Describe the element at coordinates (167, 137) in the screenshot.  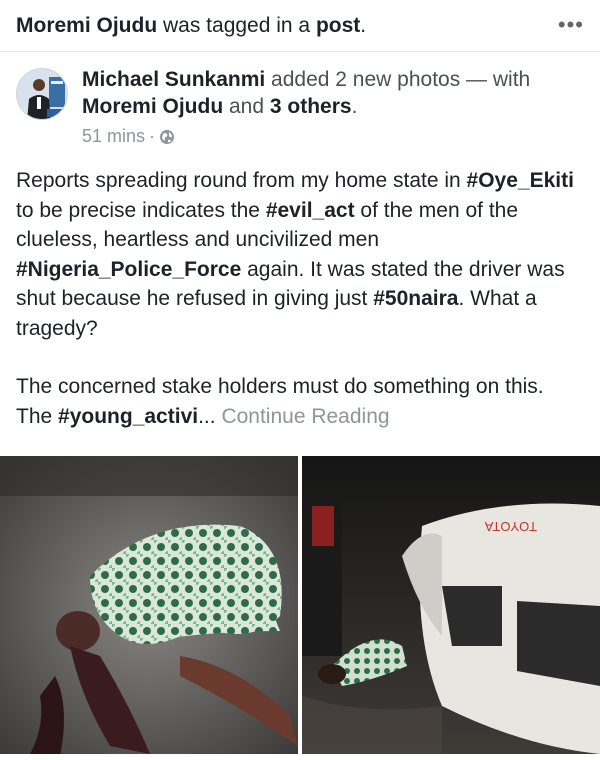
I see `globe-icon` at that location.